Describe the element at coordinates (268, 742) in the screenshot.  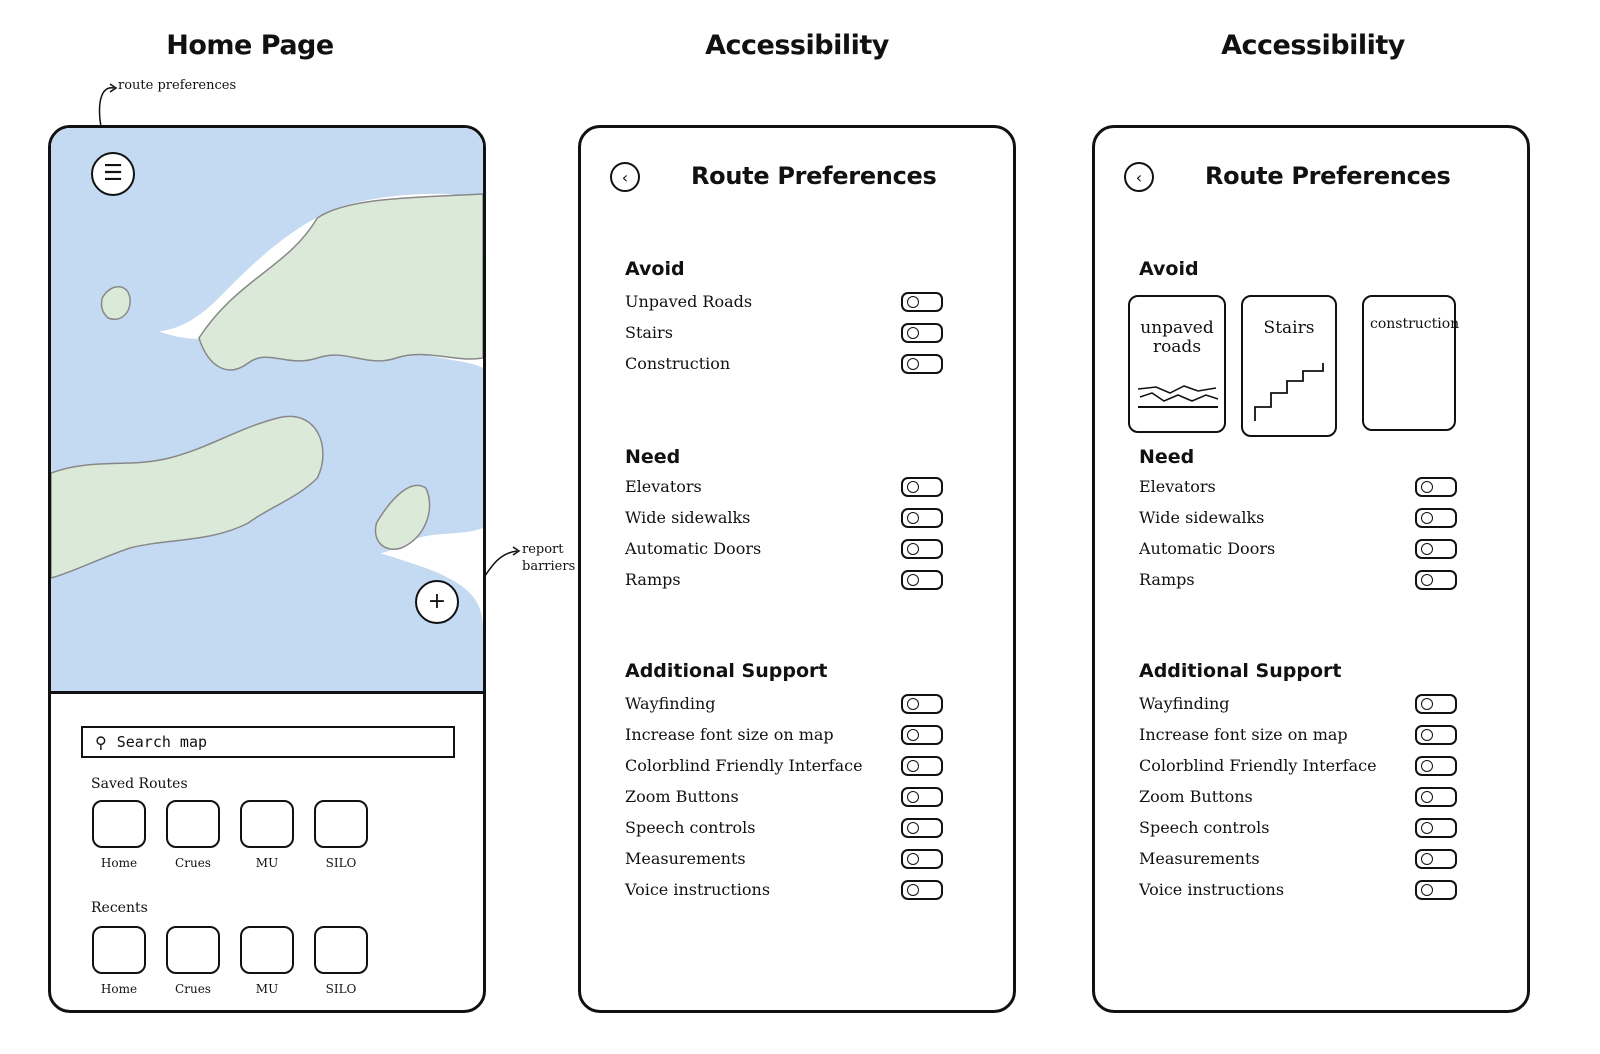
I see `search-input: ⚲ Search map` at that location.